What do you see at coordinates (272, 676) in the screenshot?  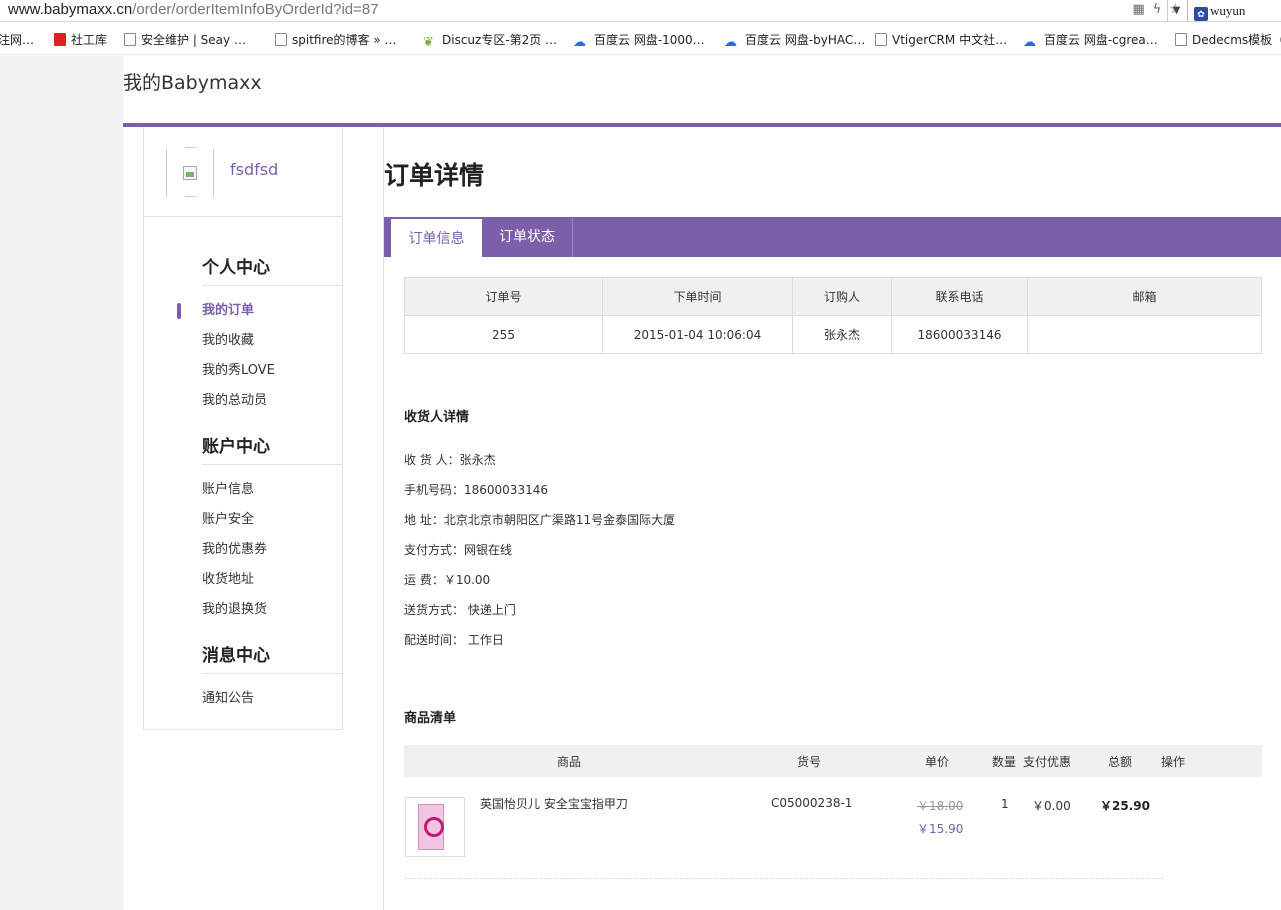 I see `menu-group-messages: 消息中心 通知公告` at bounding box center [272, 676].